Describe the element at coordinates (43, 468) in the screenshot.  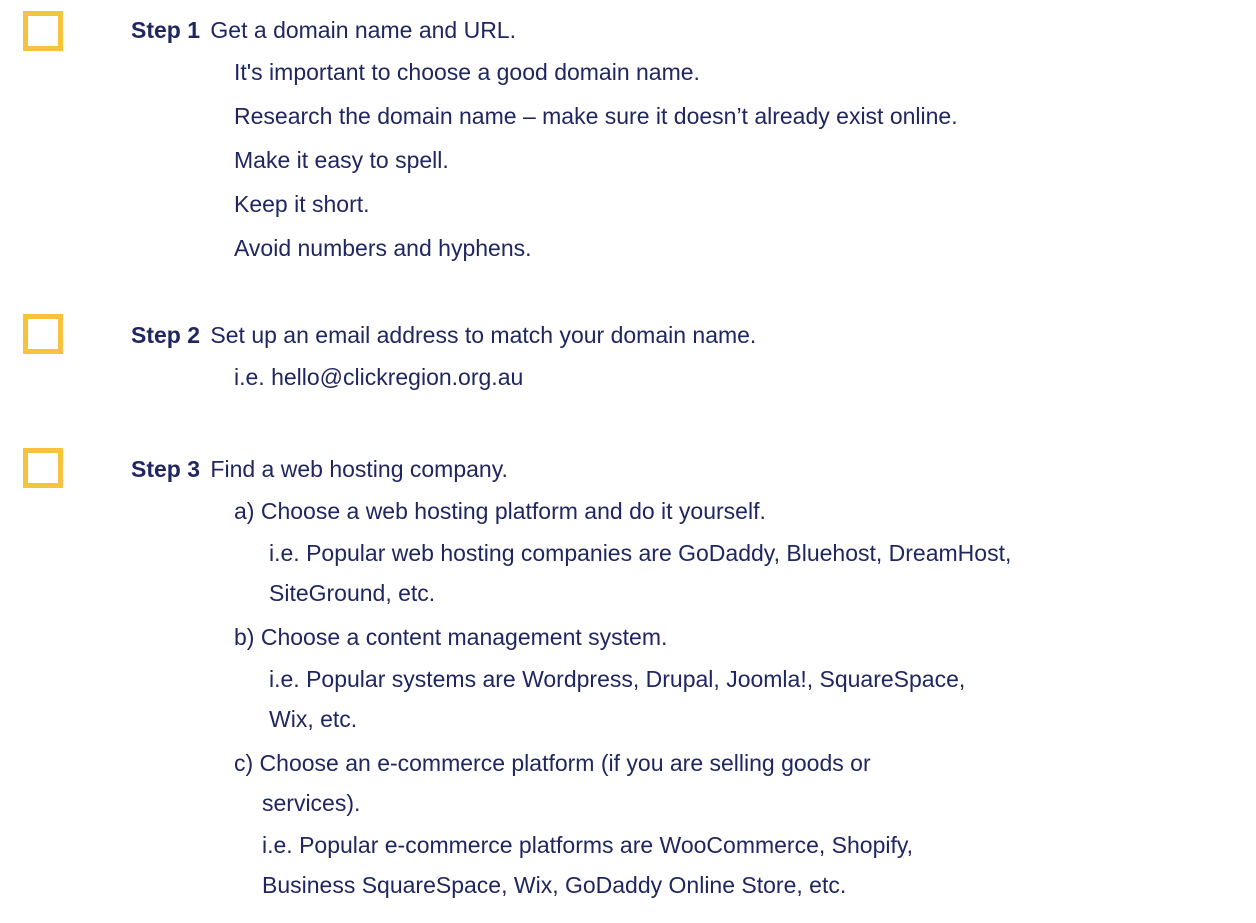
I see `step-3-checkbox` at that location.